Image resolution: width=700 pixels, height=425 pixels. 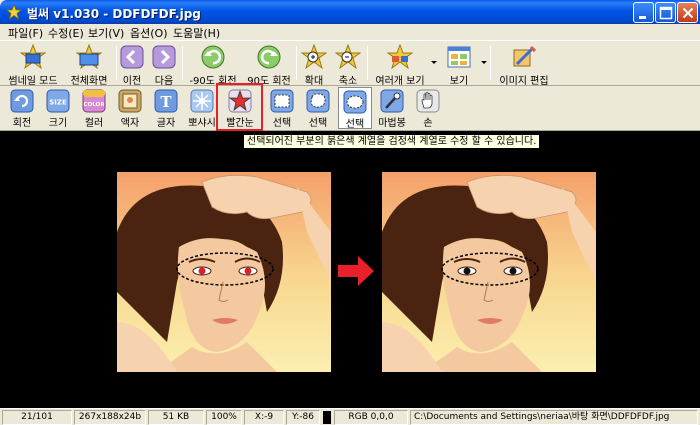 I want to click on size-tool-label: 크기, so click(x=58, y=123).